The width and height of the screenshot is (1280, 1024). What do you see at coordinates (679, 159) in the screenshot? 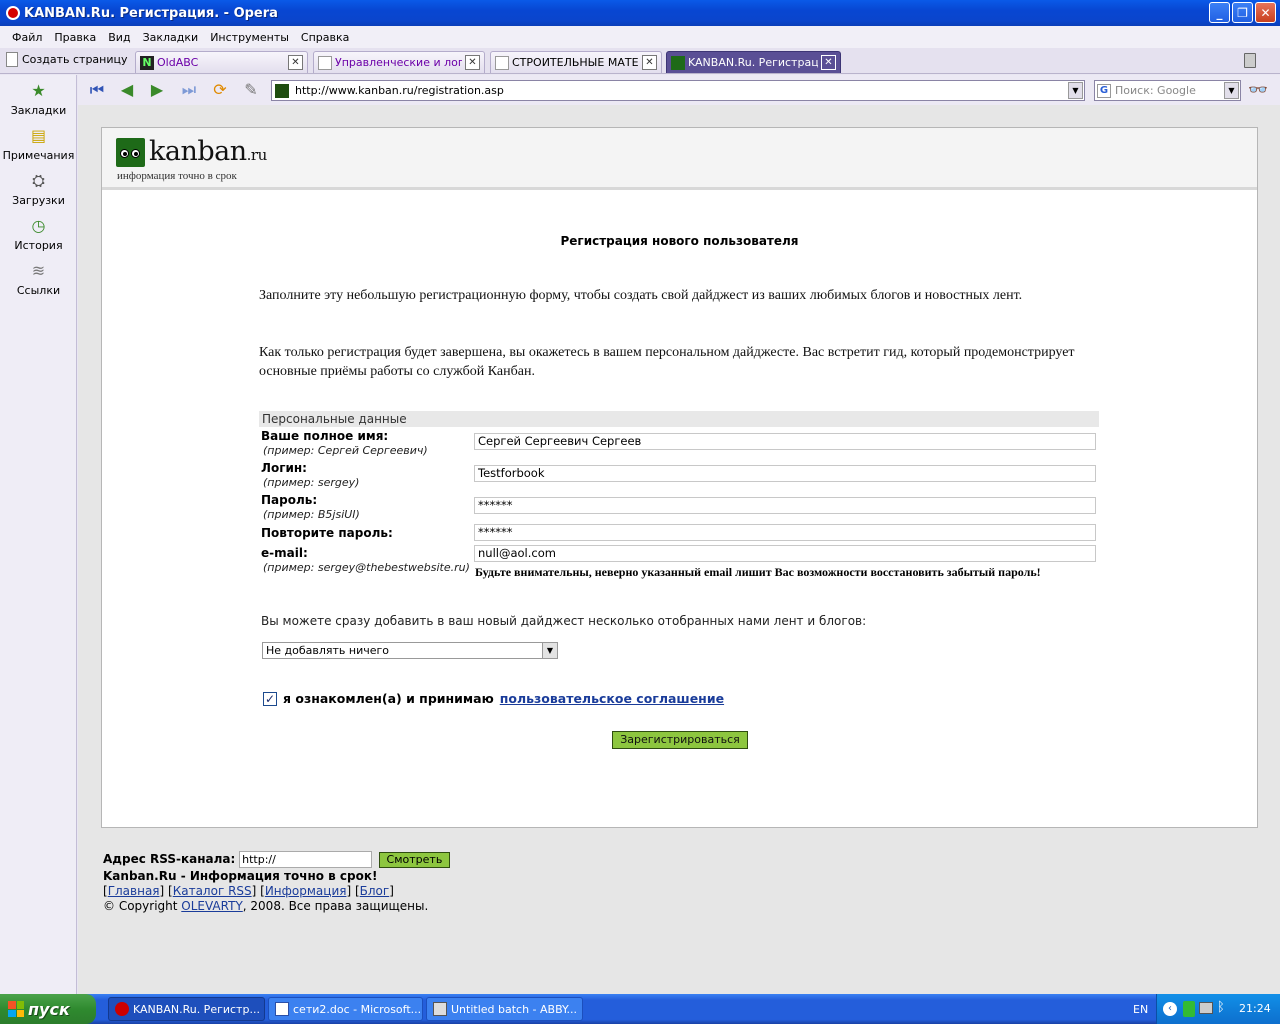
I see `site-header: kanban.ru информация точно в срок` at bounding box center [679, 159].